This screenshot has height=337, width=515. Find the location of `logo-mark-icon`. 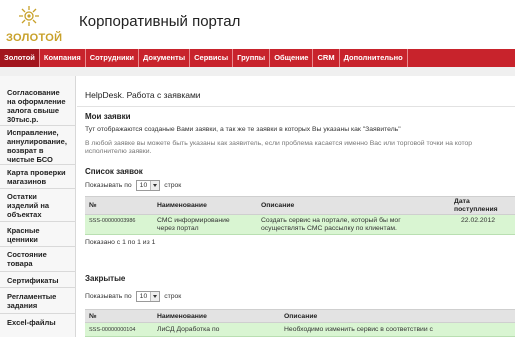

logo-mark-icon is located at coordinates (29, 16).